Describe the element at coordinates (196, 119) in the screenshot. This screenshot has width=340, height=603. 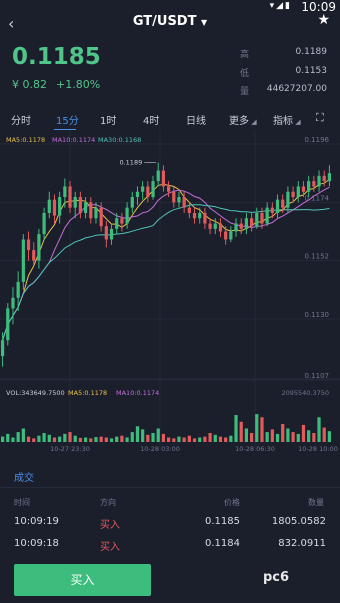
I see `tab-daily: 日线` at that location.